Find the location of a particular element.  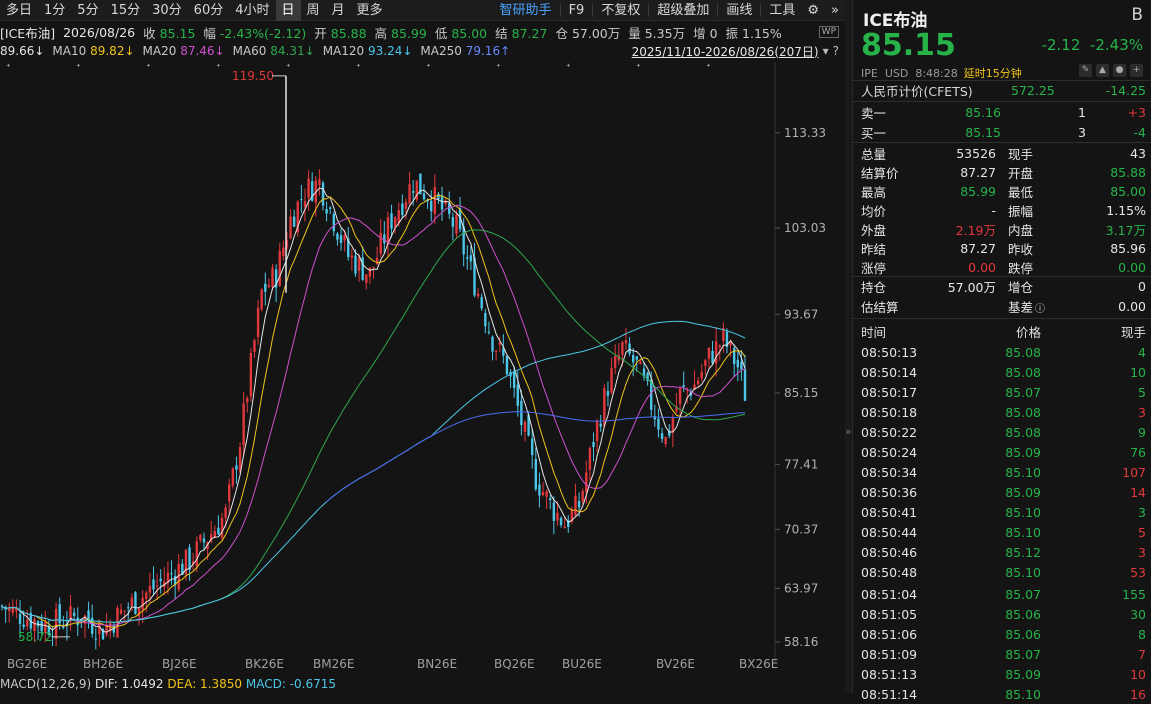

stat-label: 内盘 is located at coordinates (1021, 230).